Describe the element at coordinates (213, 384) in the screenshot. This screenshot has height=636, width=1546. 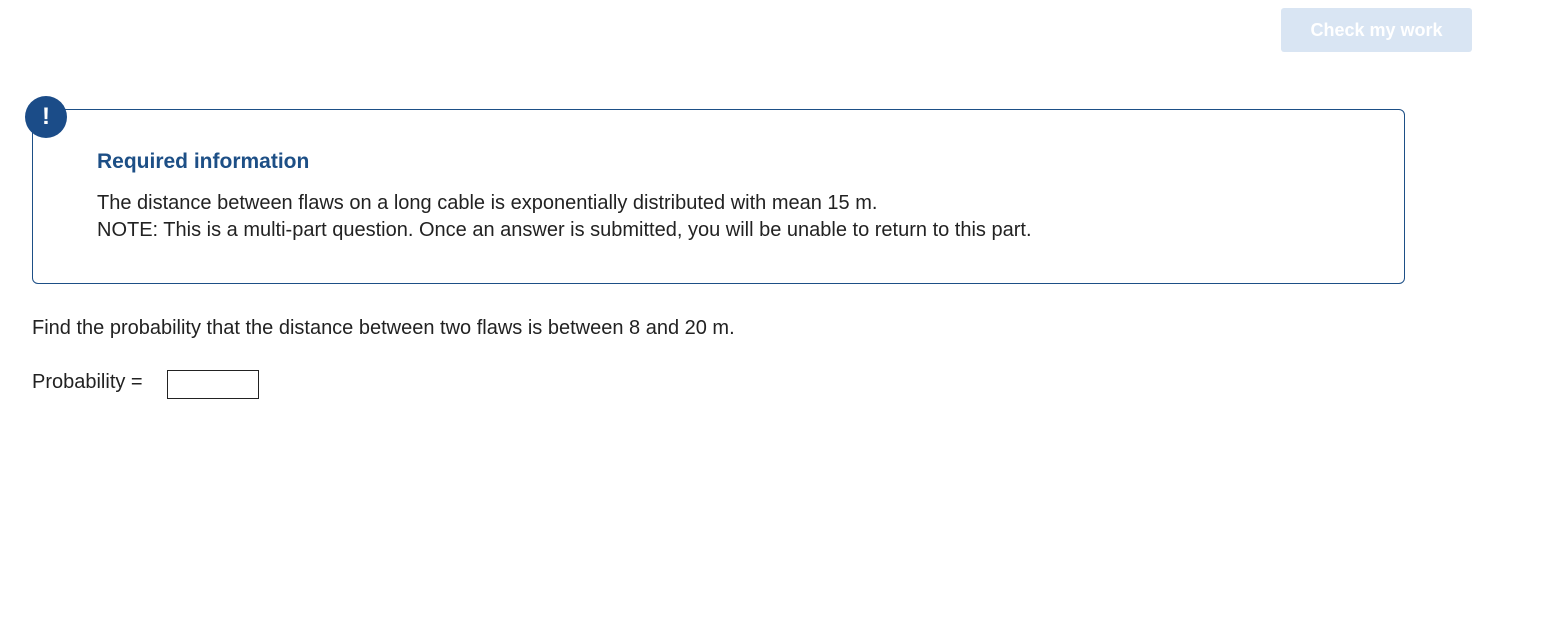
I see `probability-input` at that location.